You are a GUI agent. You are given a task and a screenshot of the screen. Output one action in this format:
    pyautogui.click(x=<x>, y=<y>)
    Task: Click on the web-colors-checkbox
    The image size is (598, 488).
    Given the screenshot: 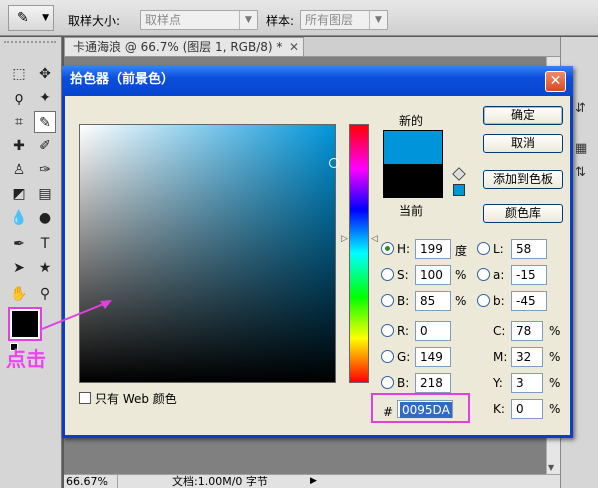 What is the action you would take?
    pyautogui.click(x=85, y=398)
    